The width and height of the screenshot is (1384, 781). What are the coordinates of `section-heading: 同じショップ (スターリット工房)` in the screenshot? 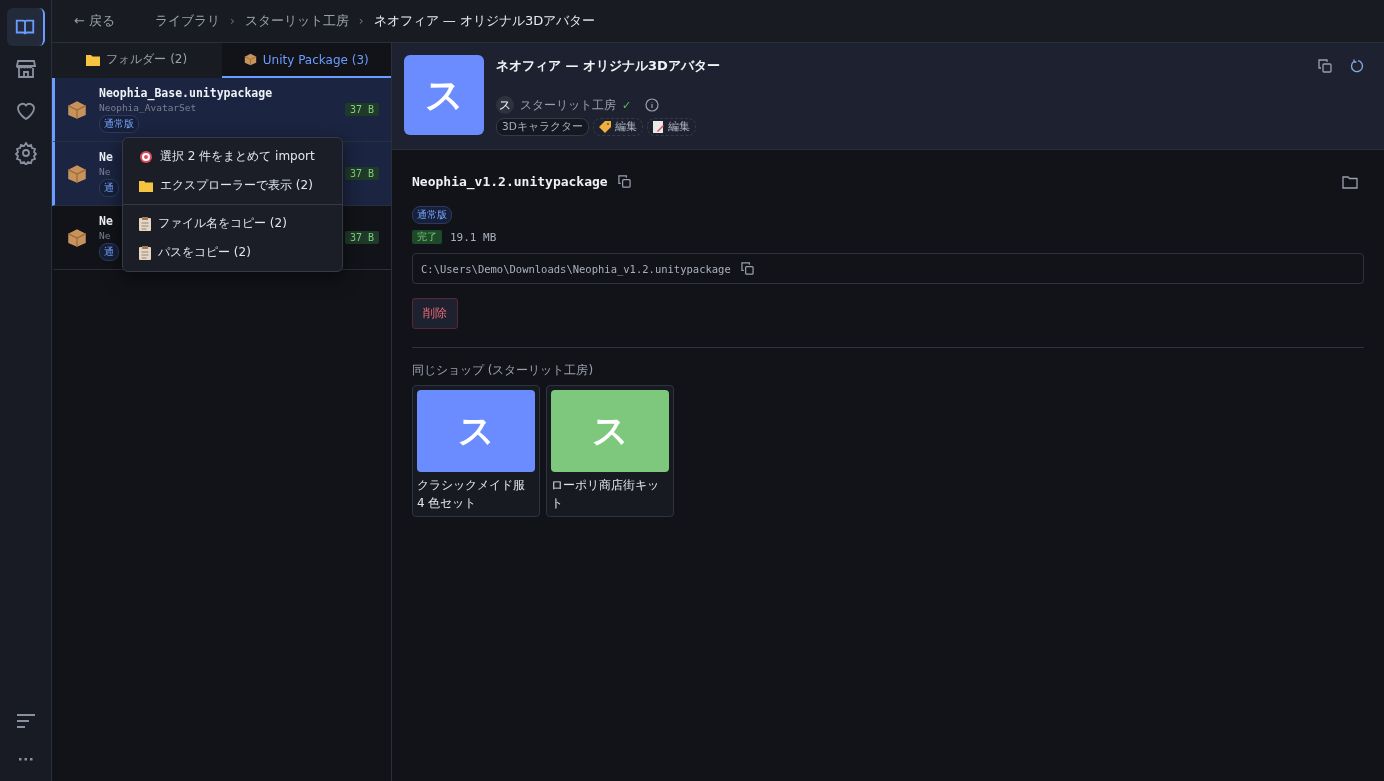 It's located at (503, 370).